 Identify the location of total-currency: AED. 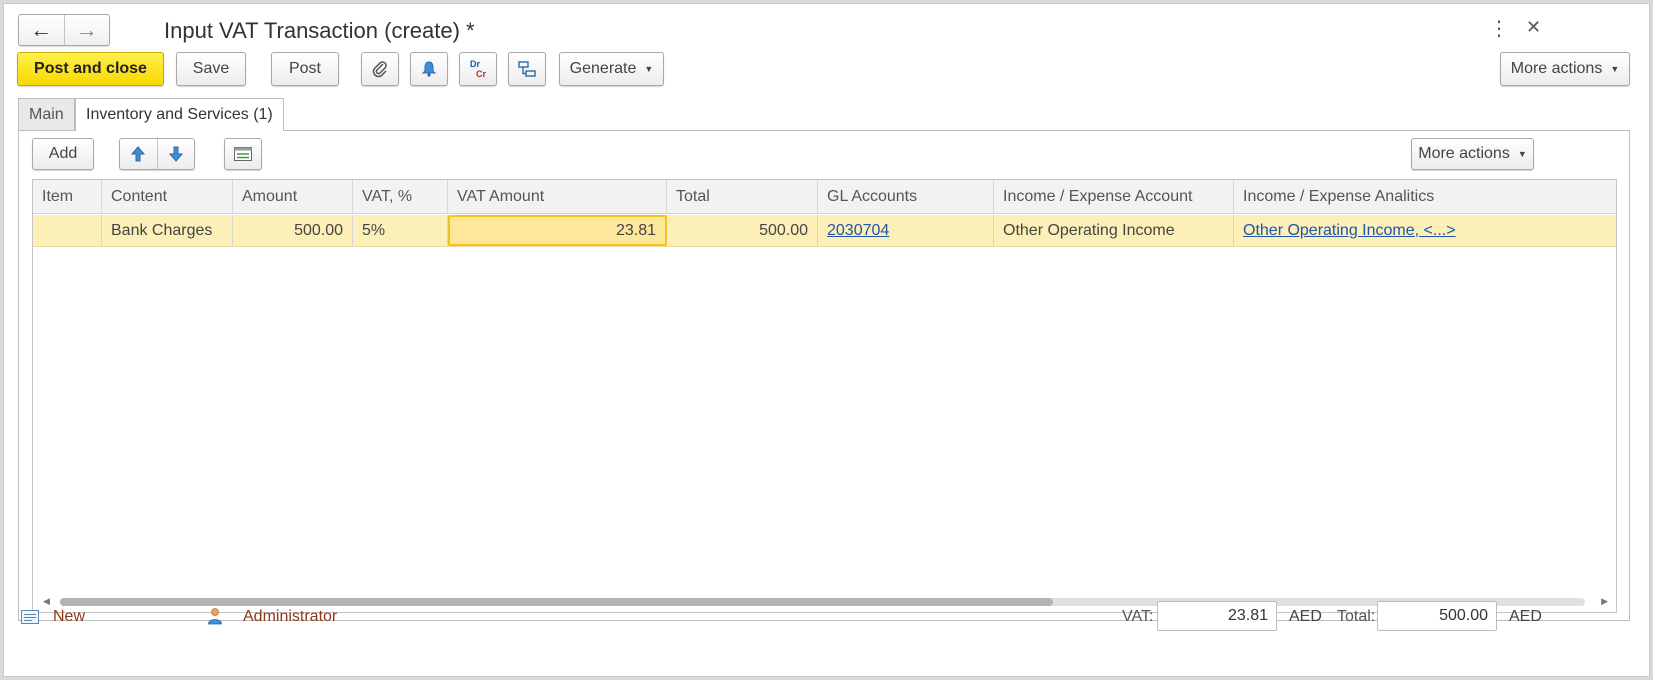
(1525, 616).